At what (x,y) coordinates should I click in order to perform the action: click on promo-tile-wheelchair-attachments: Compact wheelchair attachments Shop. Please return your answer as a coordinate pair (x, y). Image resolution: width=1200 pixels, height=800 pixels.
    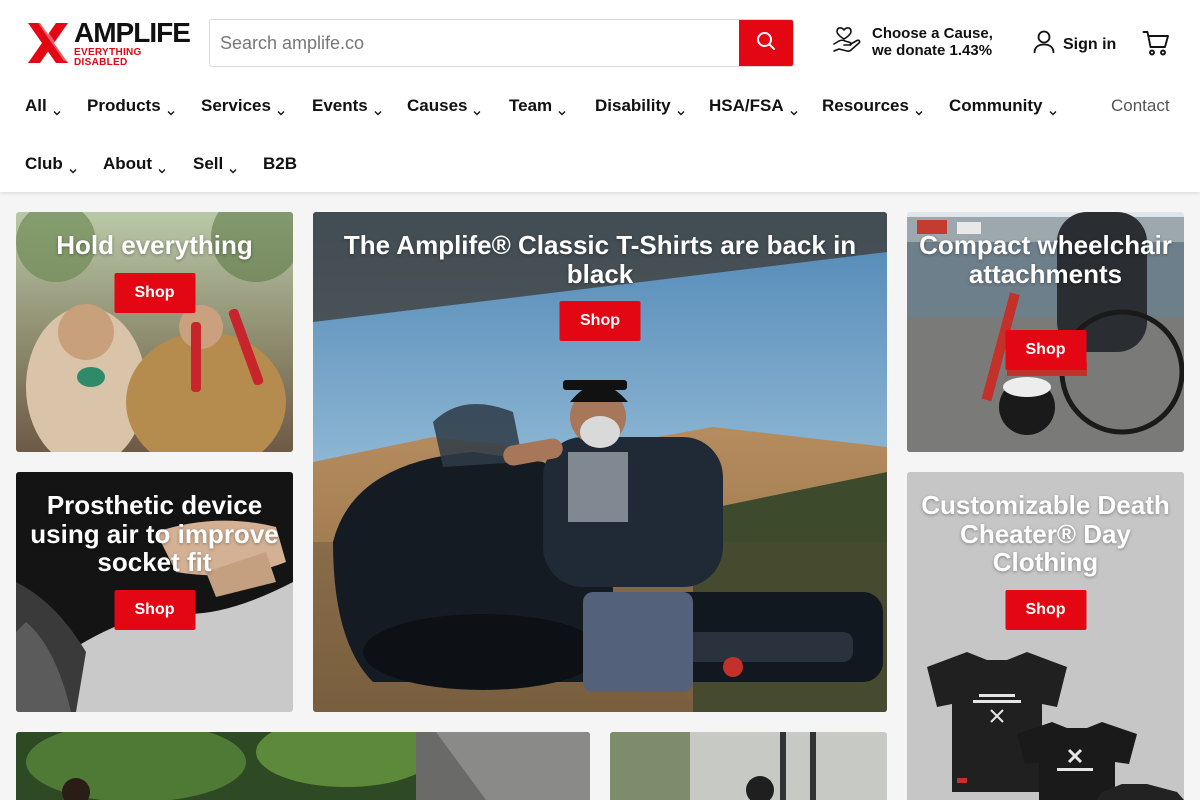
    Looking at the image, I should click on (1045, 332).